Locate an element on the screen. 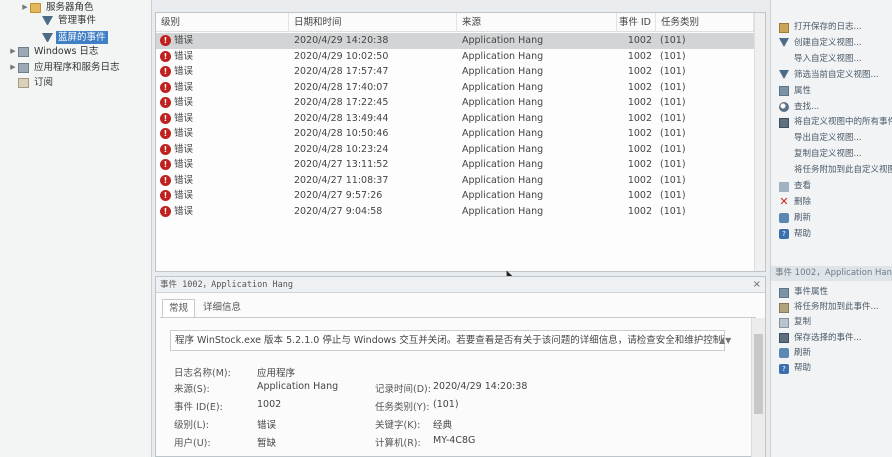 The height and width of the screenshot is (457, 892). action-item: ✕ 删除 is located at coordinates (831, 202).